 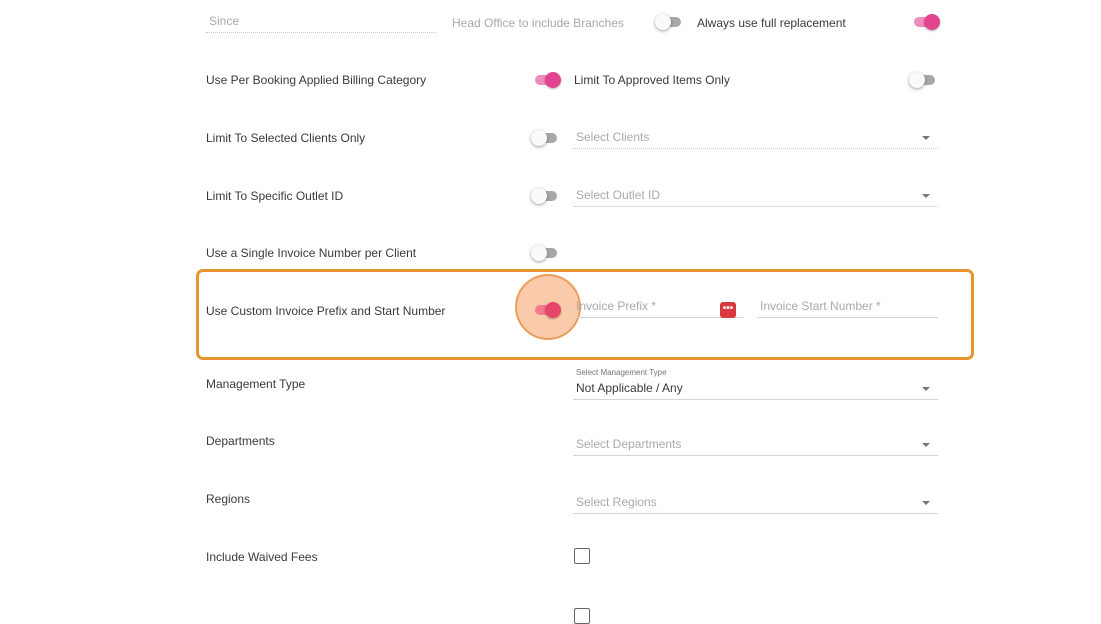 What do you see at coordinates (616, 306) in the screenshot?
I see `invoice-prefix-placeholder: Invoice Prefix *` at bounding box center [616, 306].